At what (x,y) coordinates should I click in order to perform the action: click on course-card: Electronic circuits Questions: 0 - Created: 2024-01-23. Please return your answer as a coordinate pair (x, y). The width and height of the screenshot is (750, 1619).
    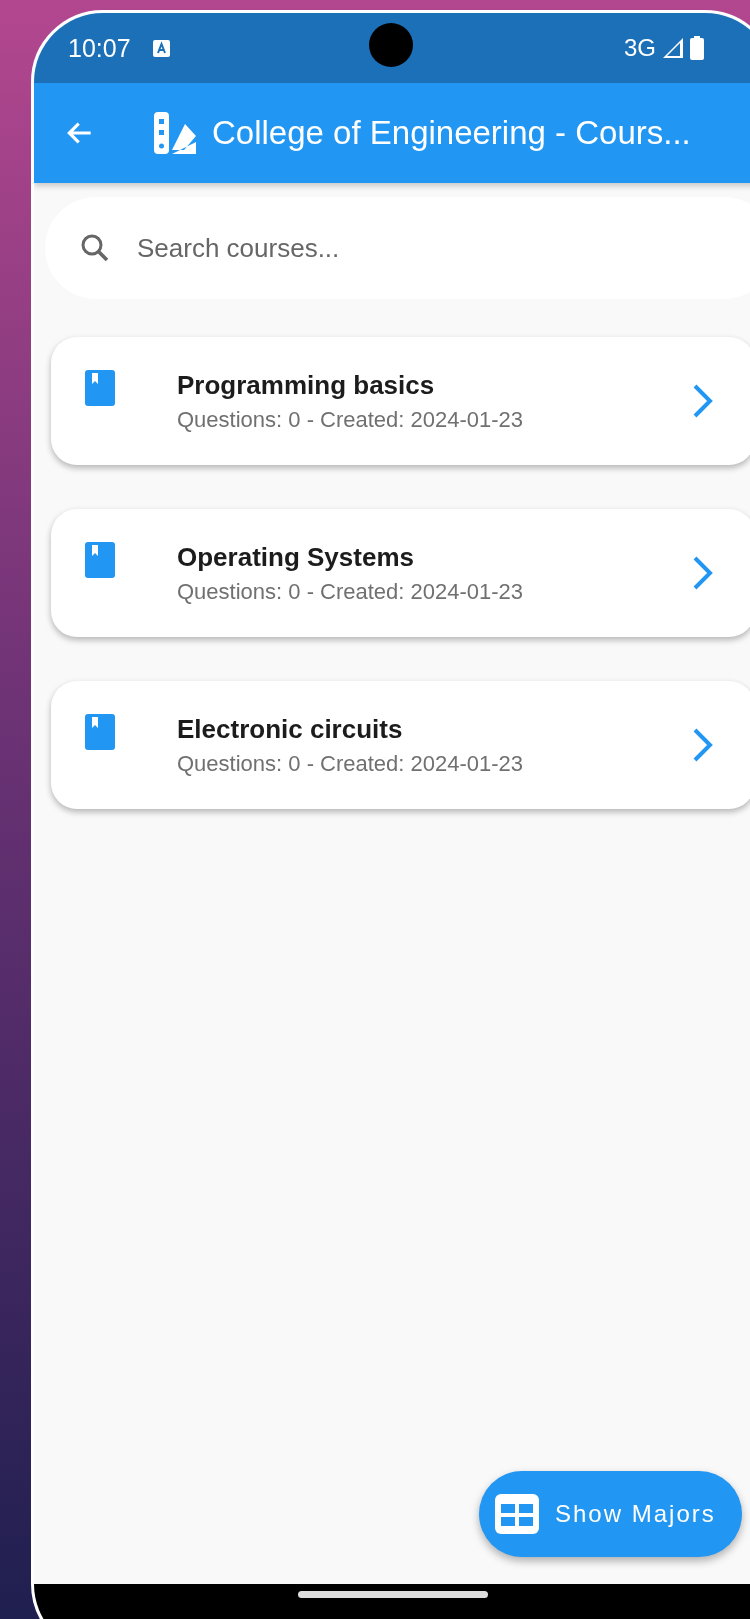
    Looking at the image, I should click on (400, 745).